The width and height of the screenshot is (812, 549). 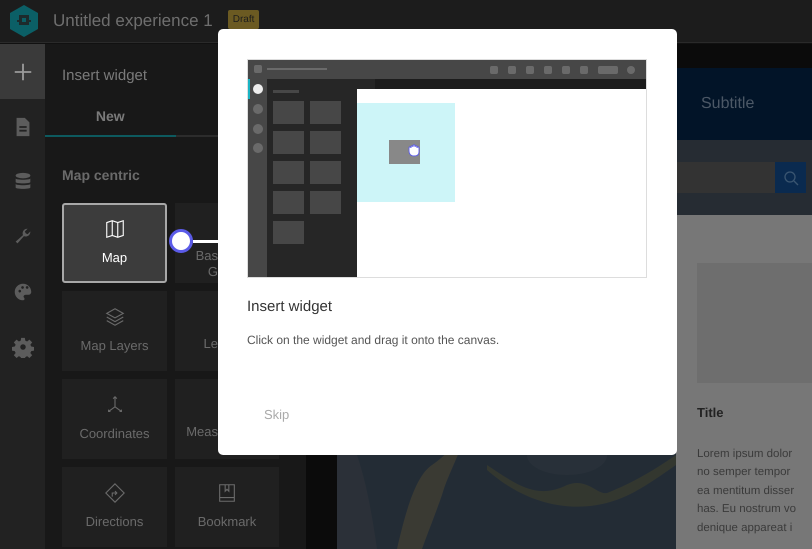 What do you see at coordinates (115, 493) in the screenshot?
I see `directions-icon` at bounding box center [115, 493].